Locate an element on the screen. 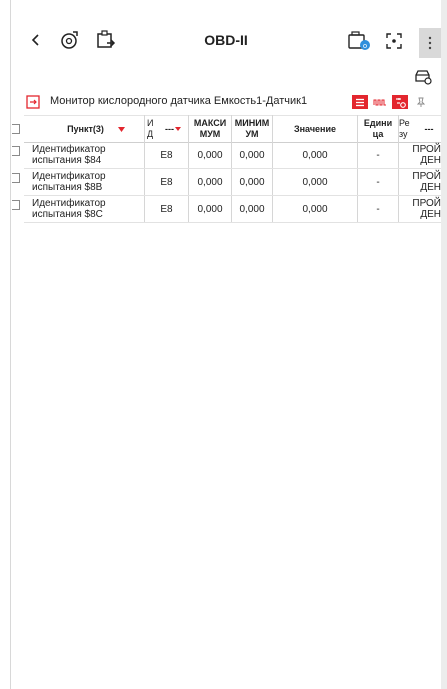  header-min: МИНИМ УМ is located at coordinates (252, 129).